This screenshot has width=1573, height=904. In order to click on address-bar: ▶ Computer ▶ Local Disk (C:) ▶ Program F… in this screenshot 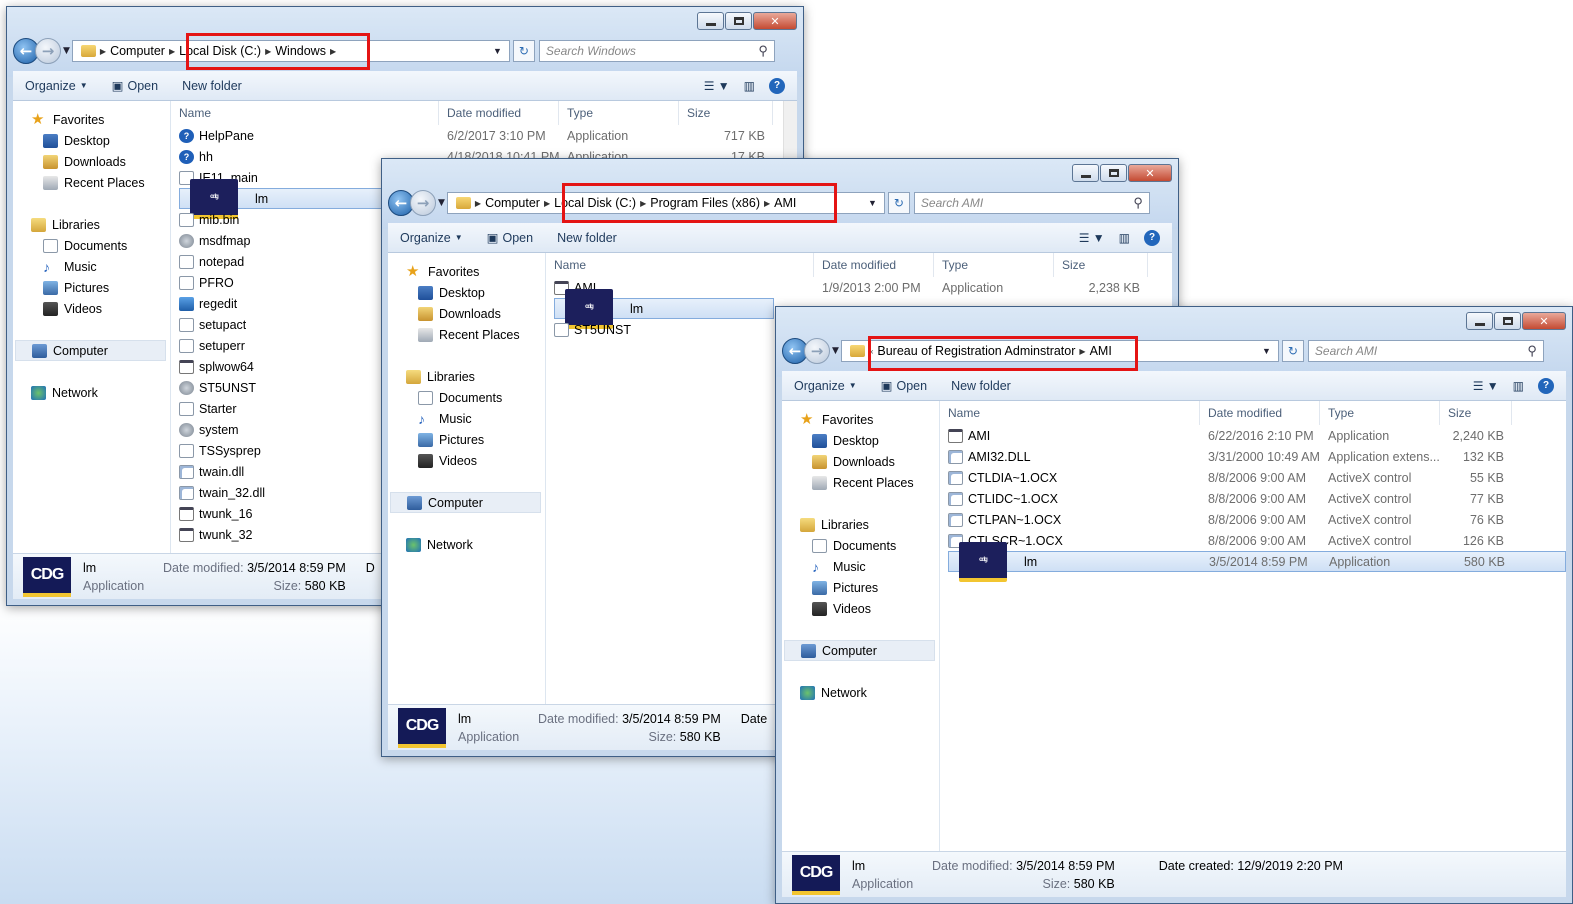, I will do `click(665, 203)`.